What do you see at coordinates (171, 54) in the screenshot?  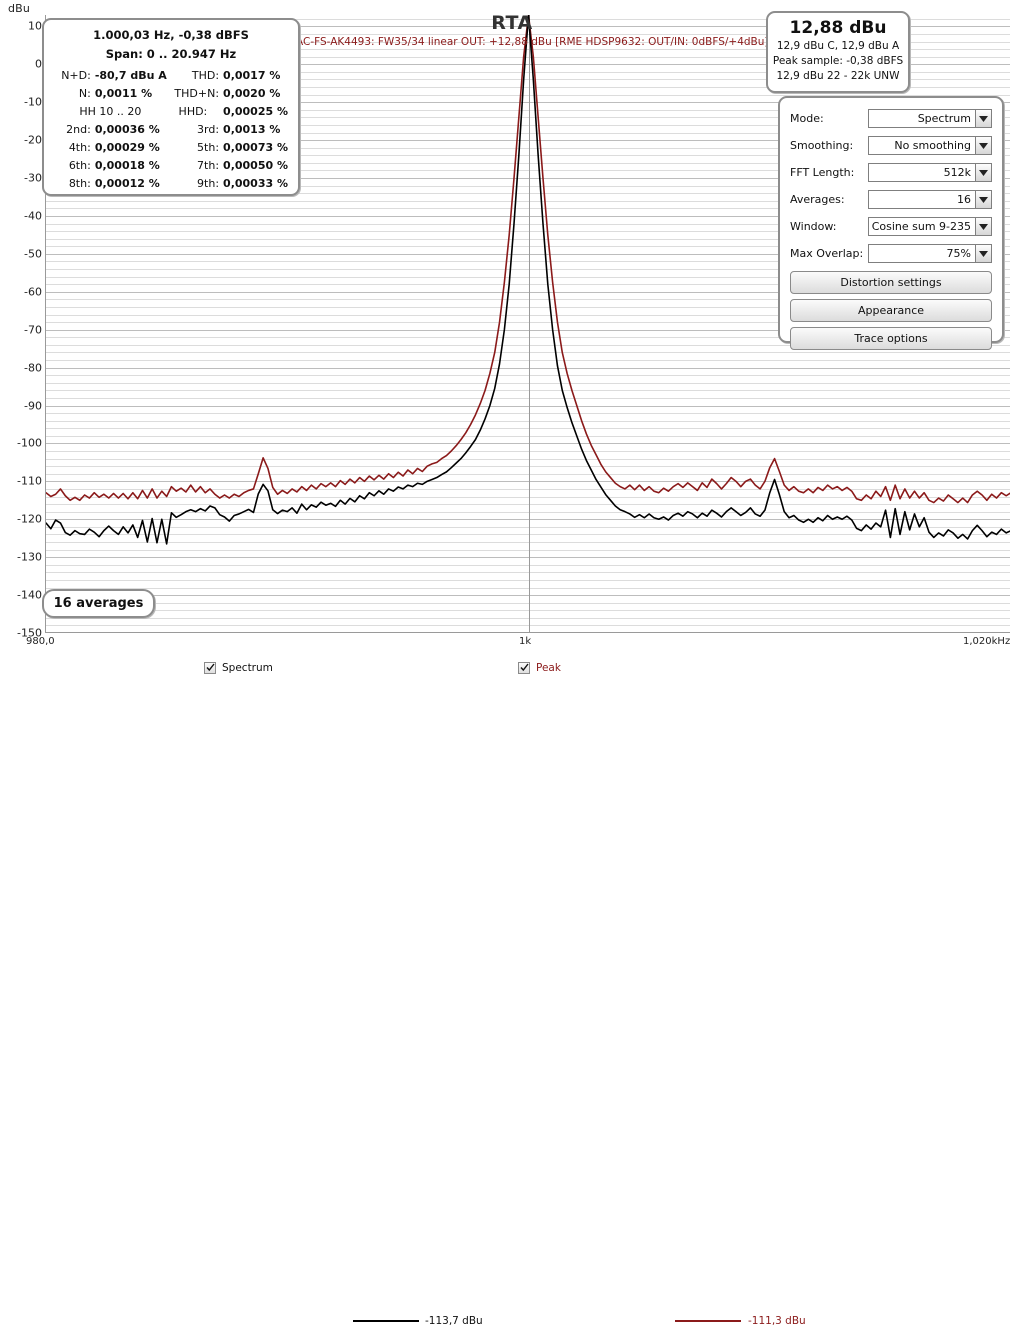 I see `span-readout: Span: 0 .. 20.947 Hz` at bounding box center [171, 54].